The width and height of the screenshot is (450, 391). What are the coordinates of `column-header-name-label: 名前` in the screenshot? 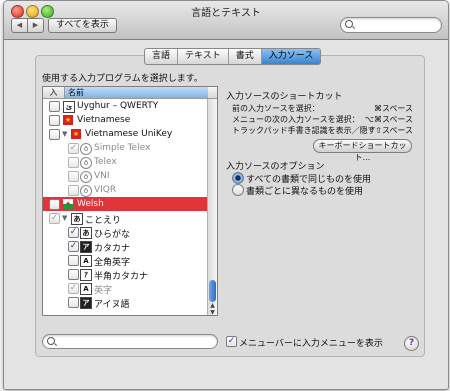 It's located at (76, 92).